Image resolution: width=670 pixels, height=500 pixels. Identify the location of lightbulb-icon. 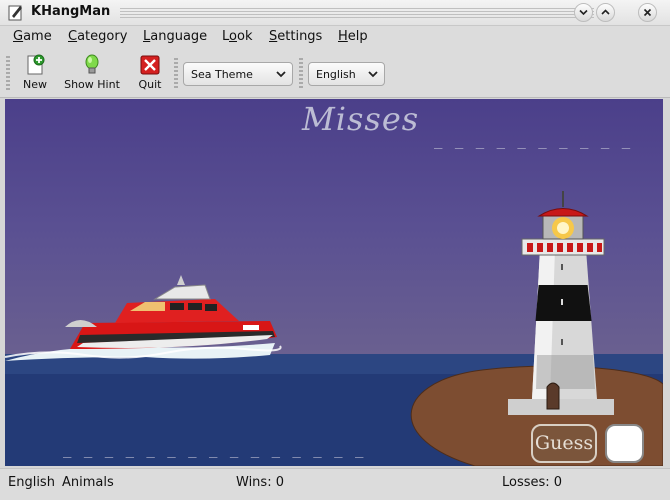
(92, 64).